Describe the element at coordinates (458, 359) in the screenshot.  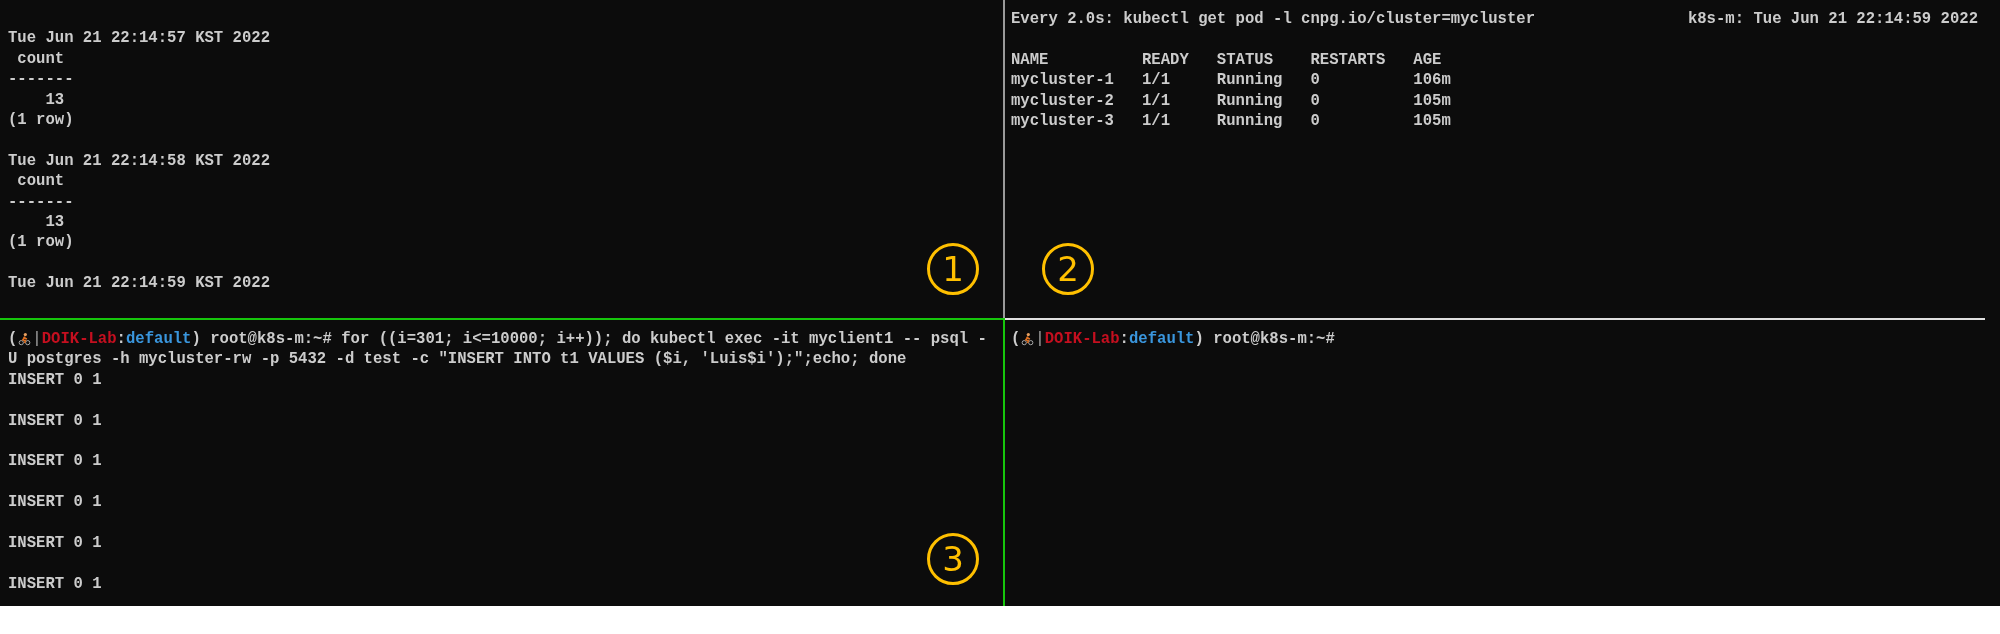
I see `command-text: U postgres -h mycluster-rw -p 5432 -d test -c "INSERT INTO t1 VALUES ($i, 'Luis$i');";echo; done` at that location.